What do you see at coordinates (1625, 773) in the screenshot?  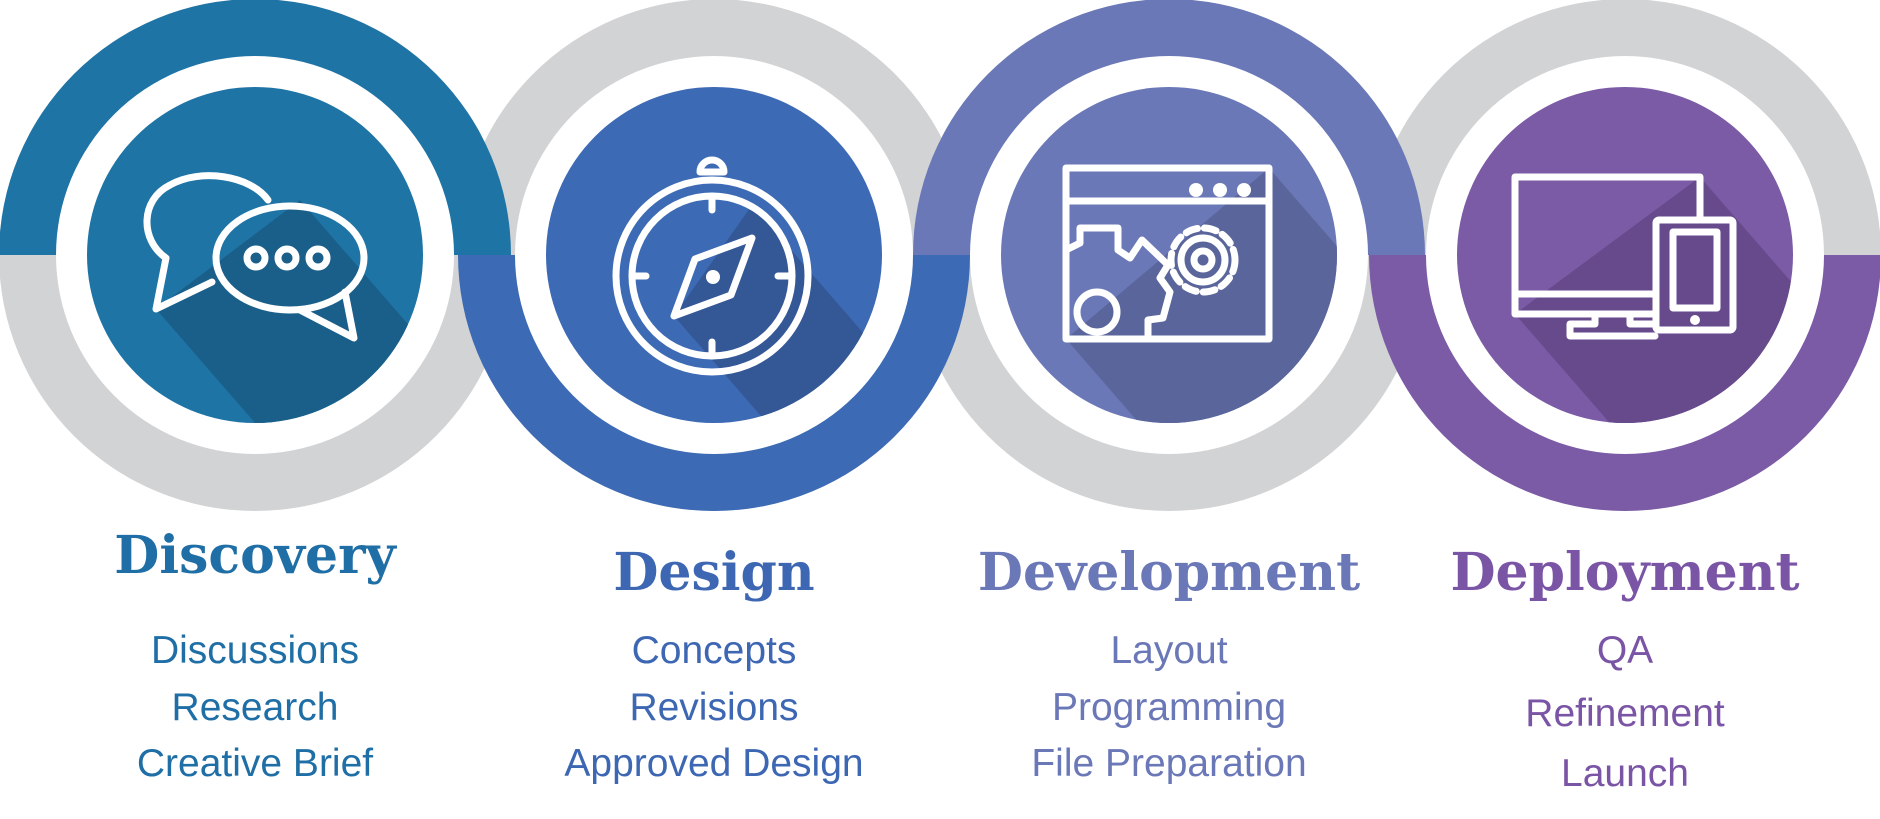 I see `stage-item: Launch` at bounding box center [1625, 773].